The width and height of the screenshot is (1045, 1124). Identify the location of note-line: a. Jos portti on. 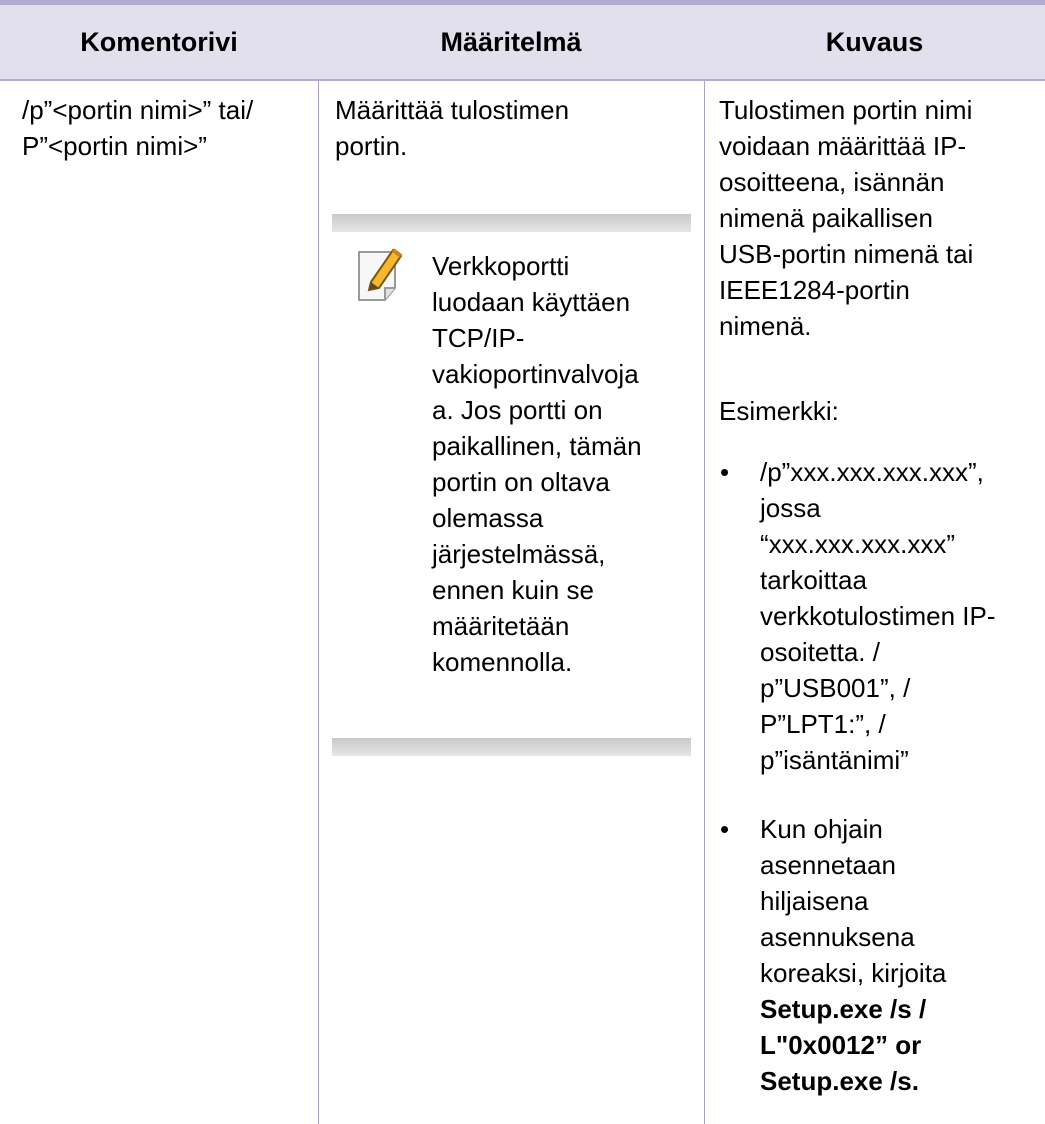
(517, 410).